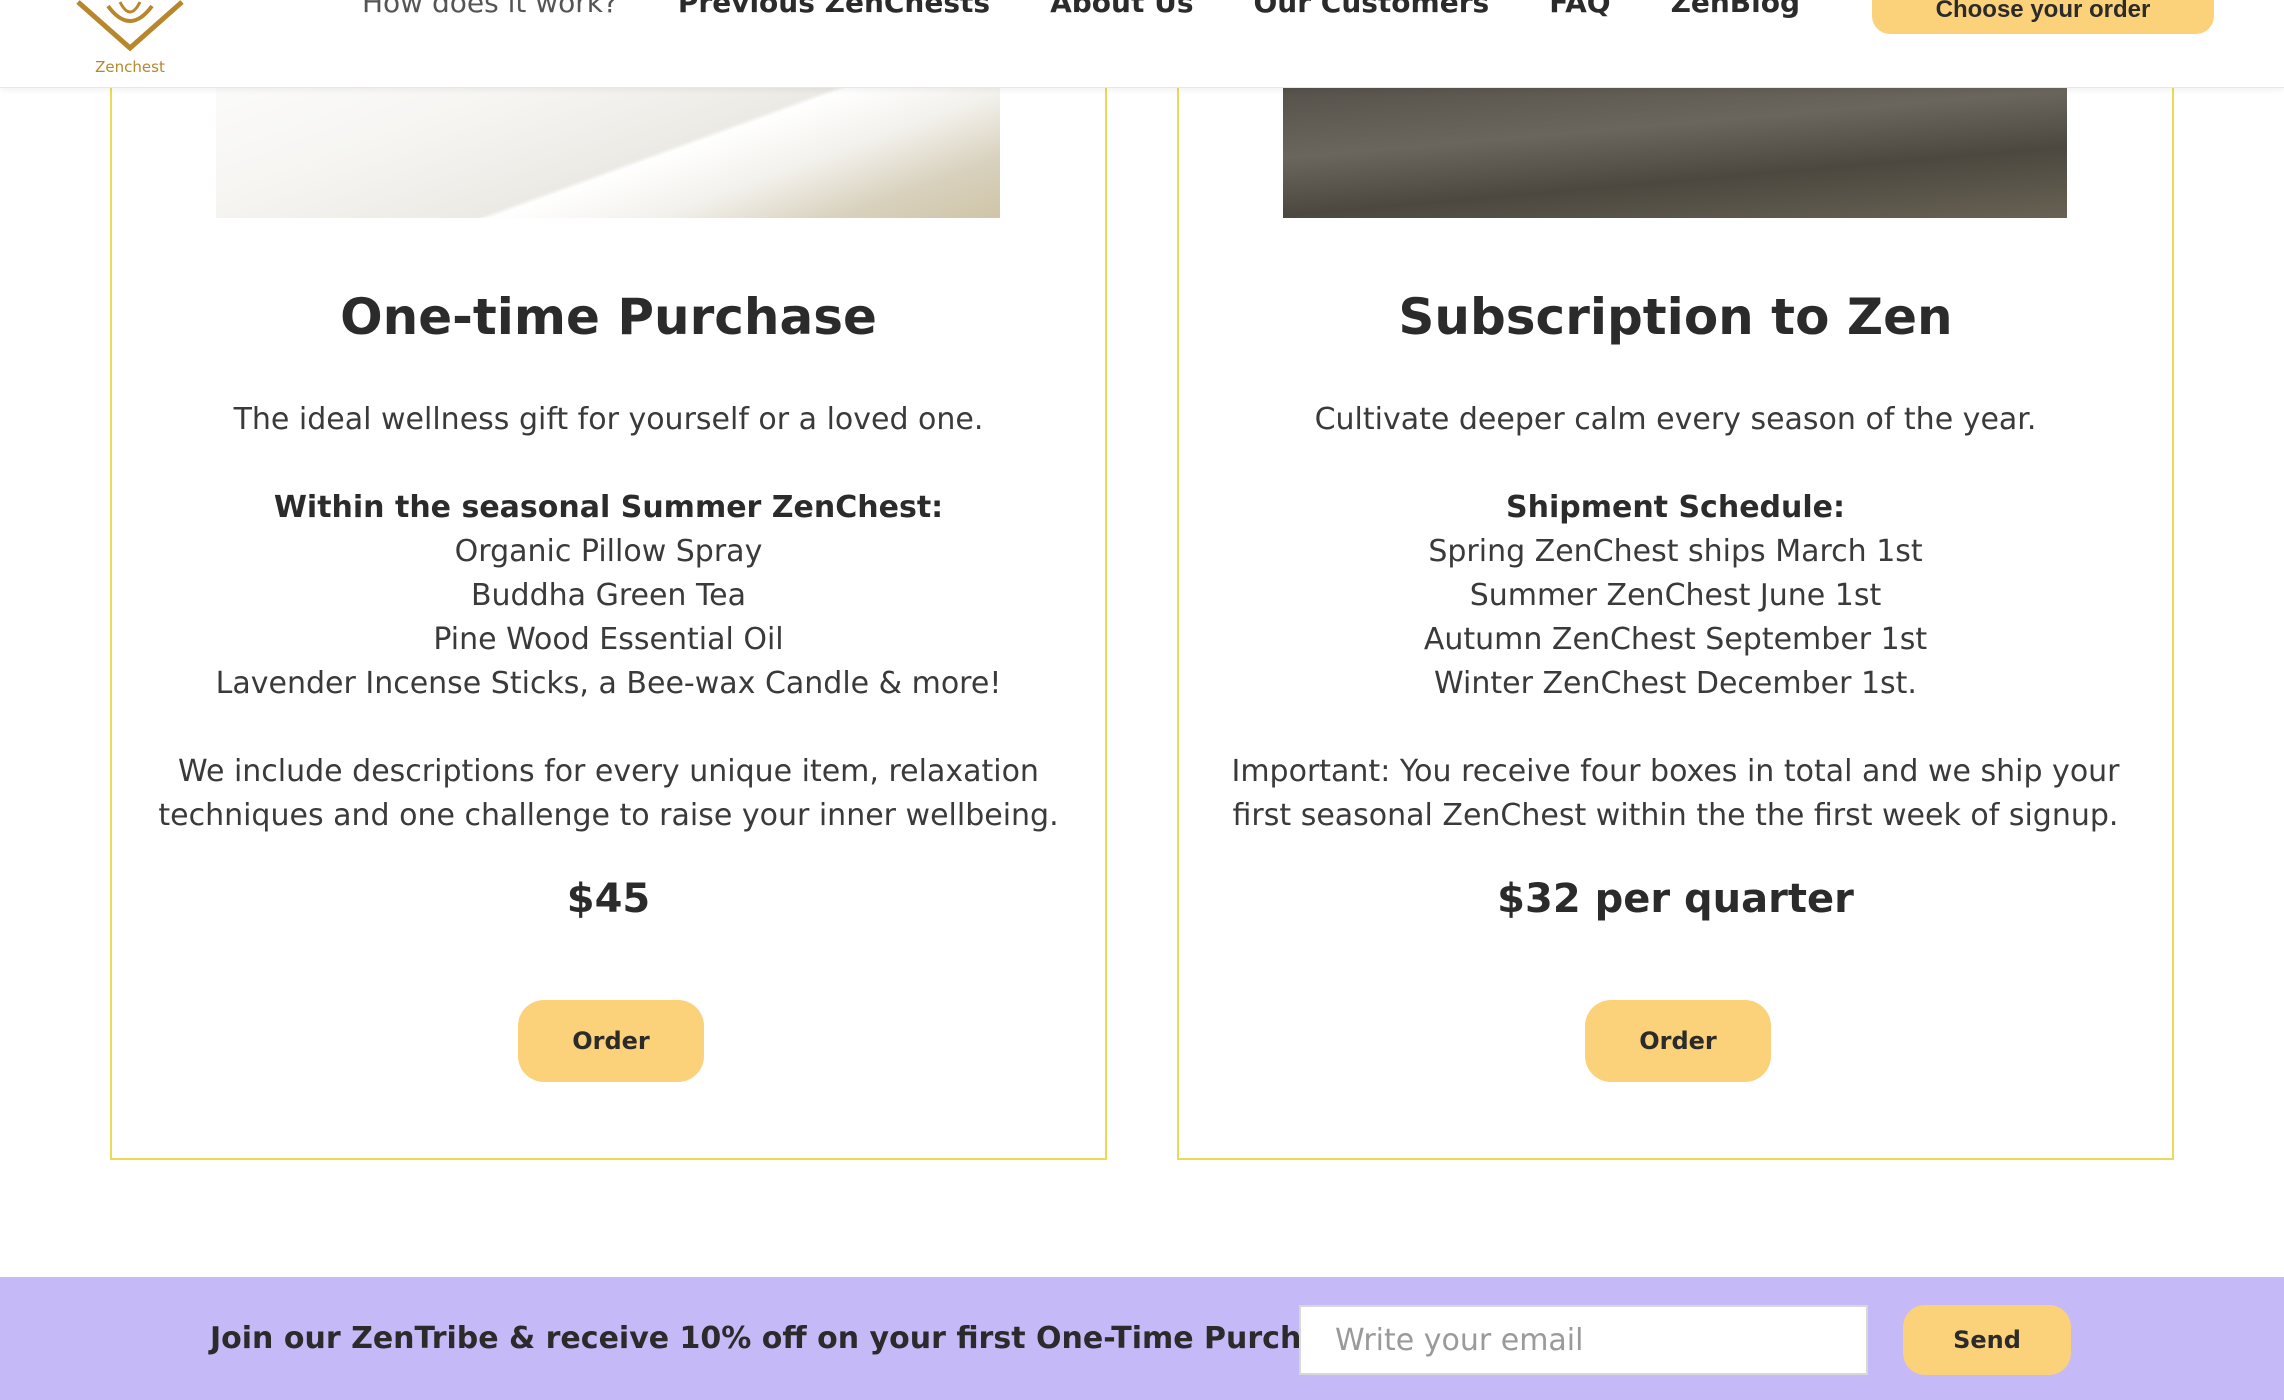 Image resolution: width=2284 pixels, height=1400 pixels. What do you see at coordinates (130, 26) in the screenshot?
I see `lotus-logo-icon` at bounding box center [130, 26].